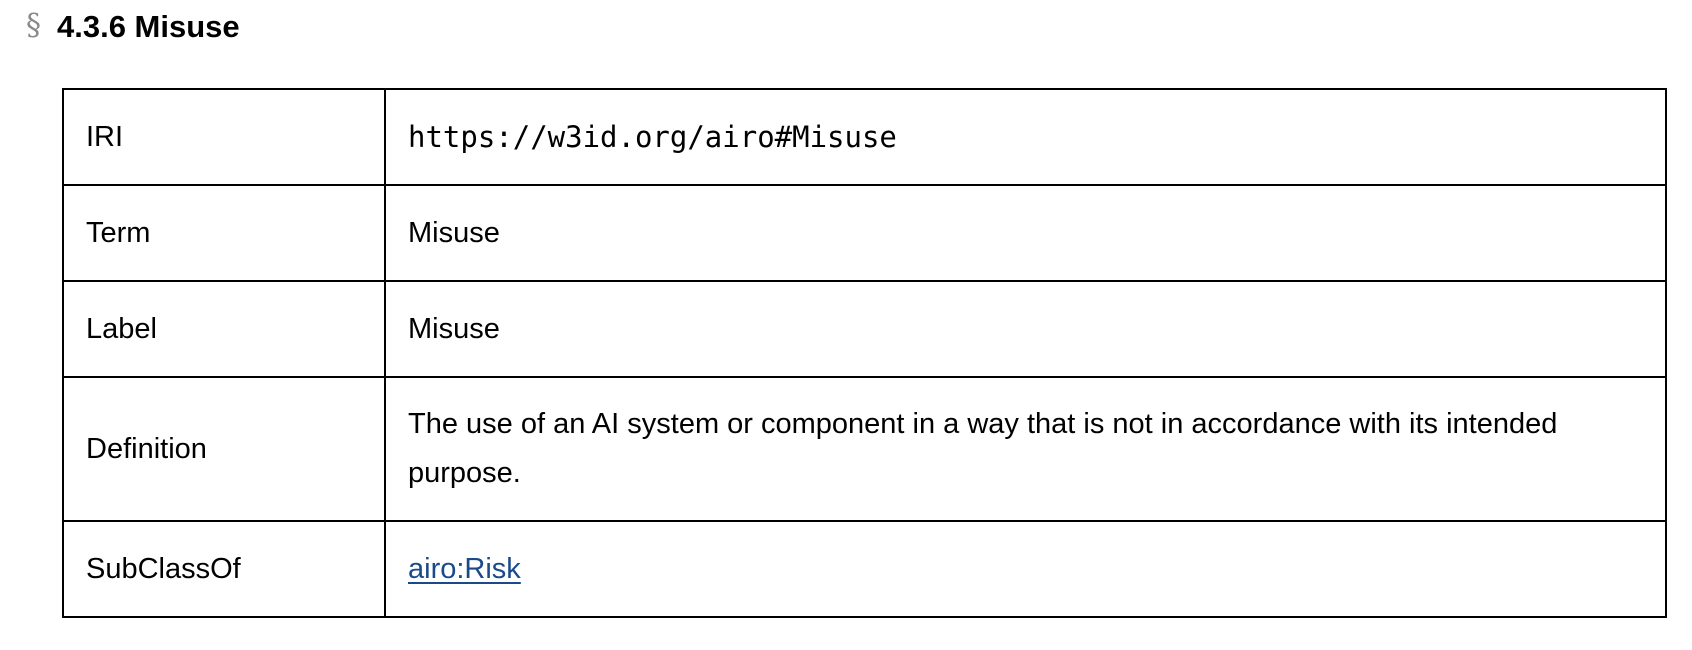 Image resolution: width=1692 pixels, height=650 pixels. I want to click on row-value-term: Misuse, so click(1025, 233).